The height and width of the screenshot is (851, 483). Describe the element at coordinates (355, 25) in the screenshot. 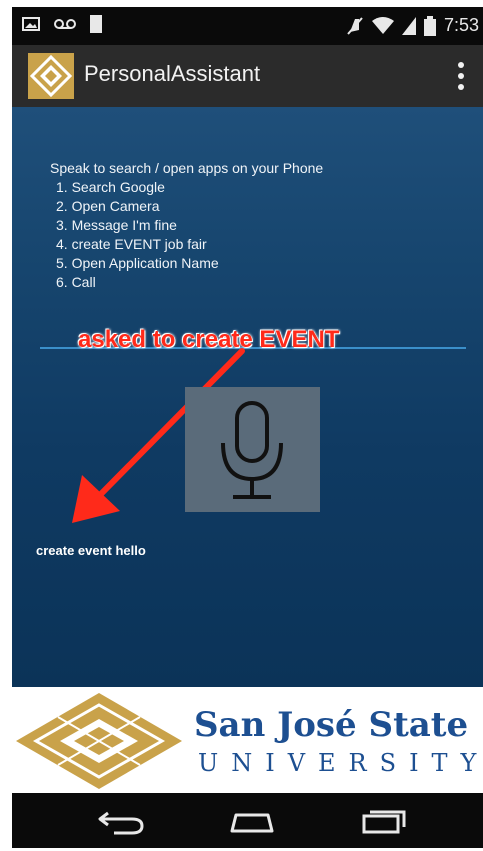

I see `mute-icon` at that location.